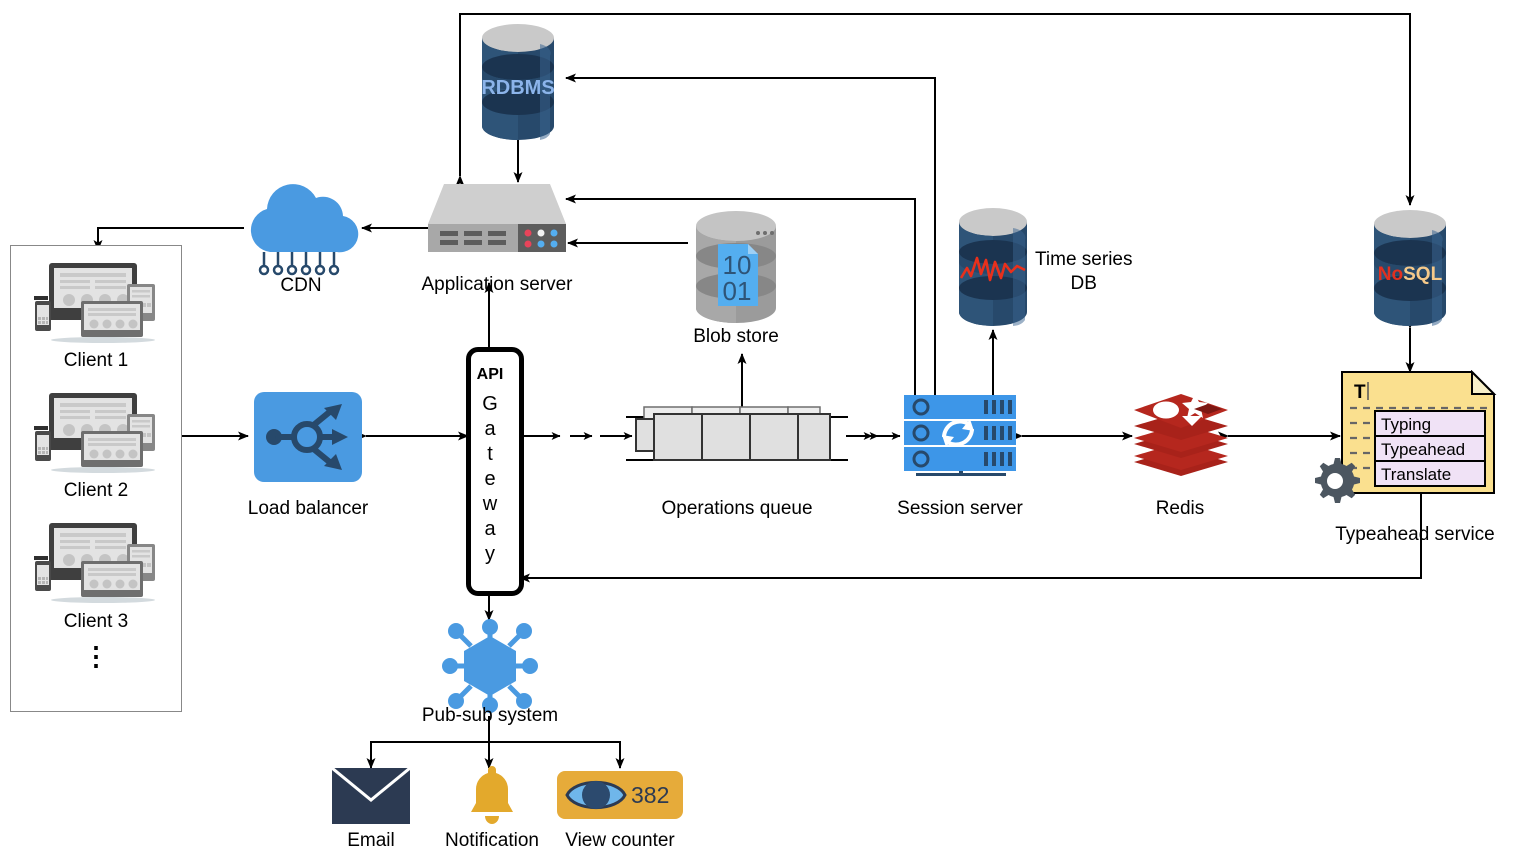  Describe the element at coordinates (497, 218) in the screenshot. I see `server-icon` at that location.